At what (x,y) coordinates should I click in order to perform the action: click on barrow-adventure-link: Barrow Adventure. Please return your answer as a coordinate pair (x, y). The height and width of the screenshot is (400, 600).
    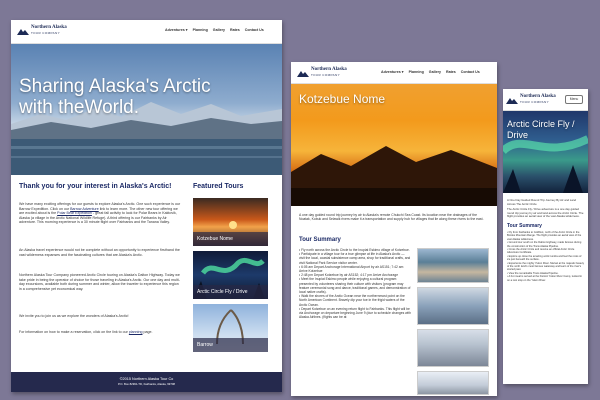
    Looking at the image, I should click on (84, 209).